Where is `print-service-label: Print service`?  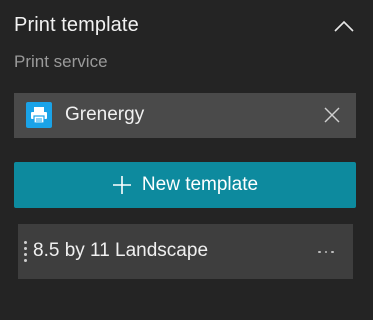 print-service-label: Print service is located at coordinates (61, 61).